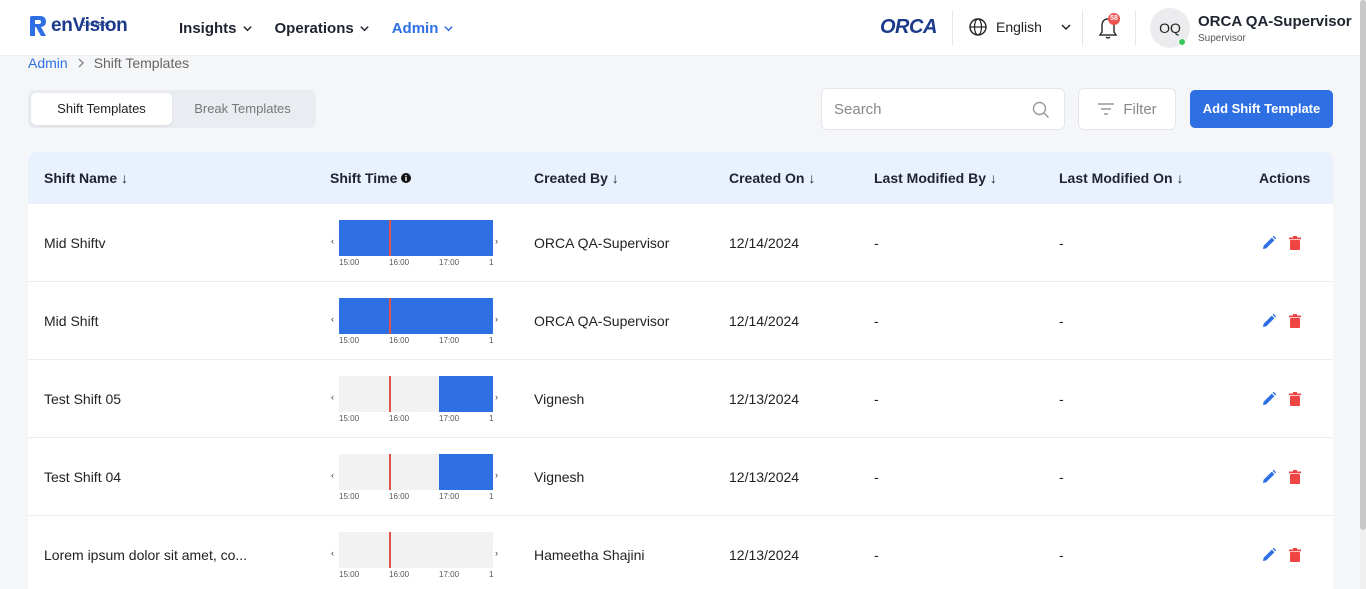 The width and height of the screenshot is (1366, 589). Describe the element at coordinates (908, 27) in the screenshot. I see `orca-logo: ORCA` at that location.